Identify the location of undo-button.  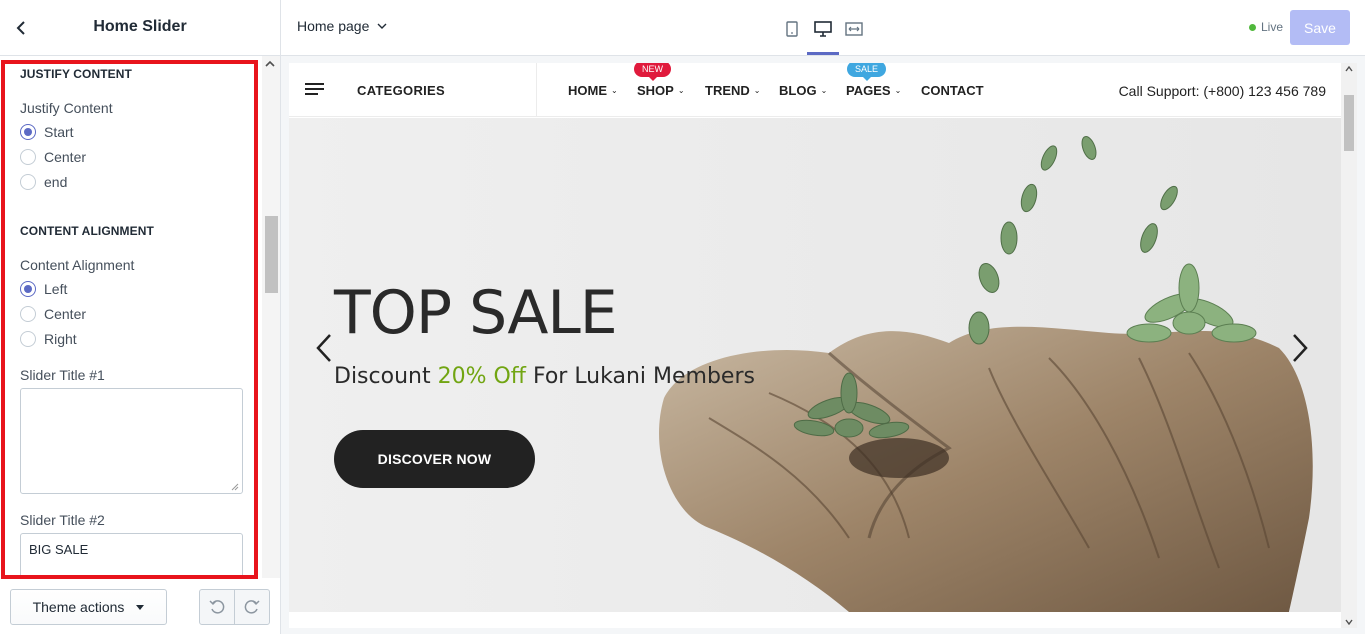
(217, 607).